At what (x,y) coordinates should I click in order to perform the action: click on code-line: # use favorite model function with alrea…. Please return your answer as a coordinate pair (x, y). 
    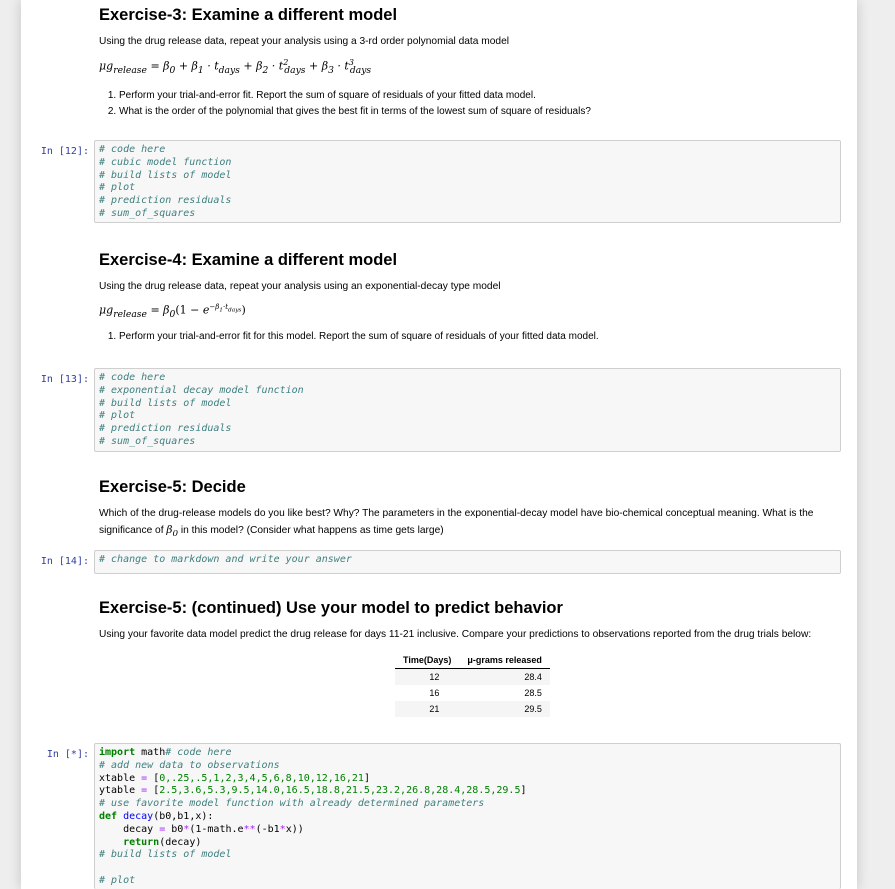
    Looking at the image, I should click on (292, 804).